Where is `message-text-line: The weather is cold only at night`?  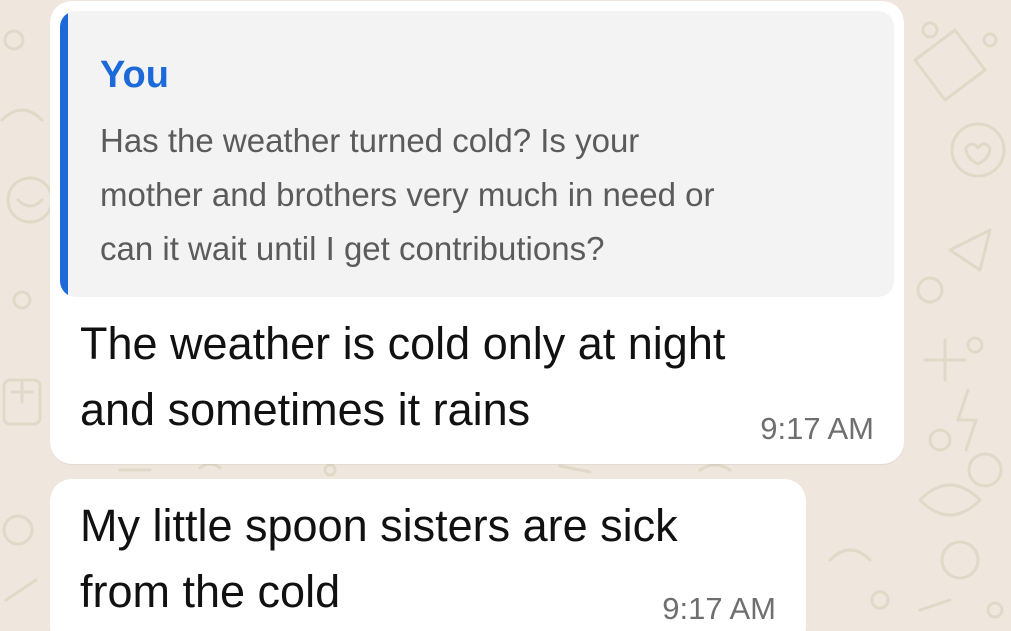 message-text-line: The weather is cold only at night is located at coordinates (403, 343).